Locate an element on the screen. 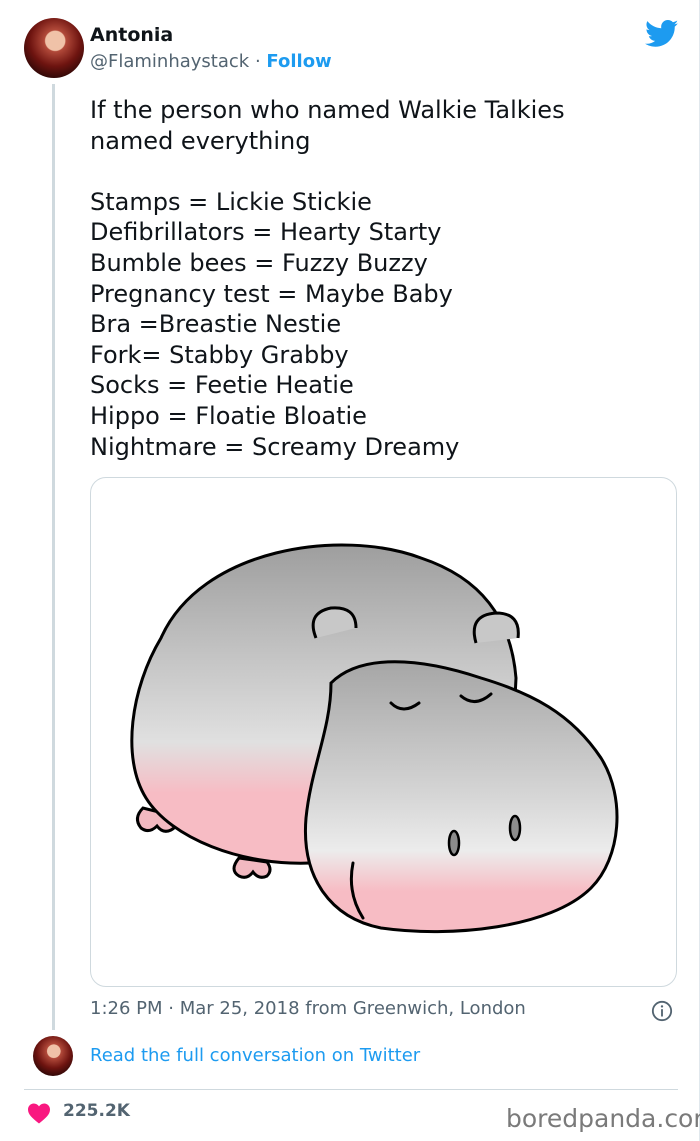  author-handle-row: @Flaminhaystack · Follow is located at coordinates (211, 61).